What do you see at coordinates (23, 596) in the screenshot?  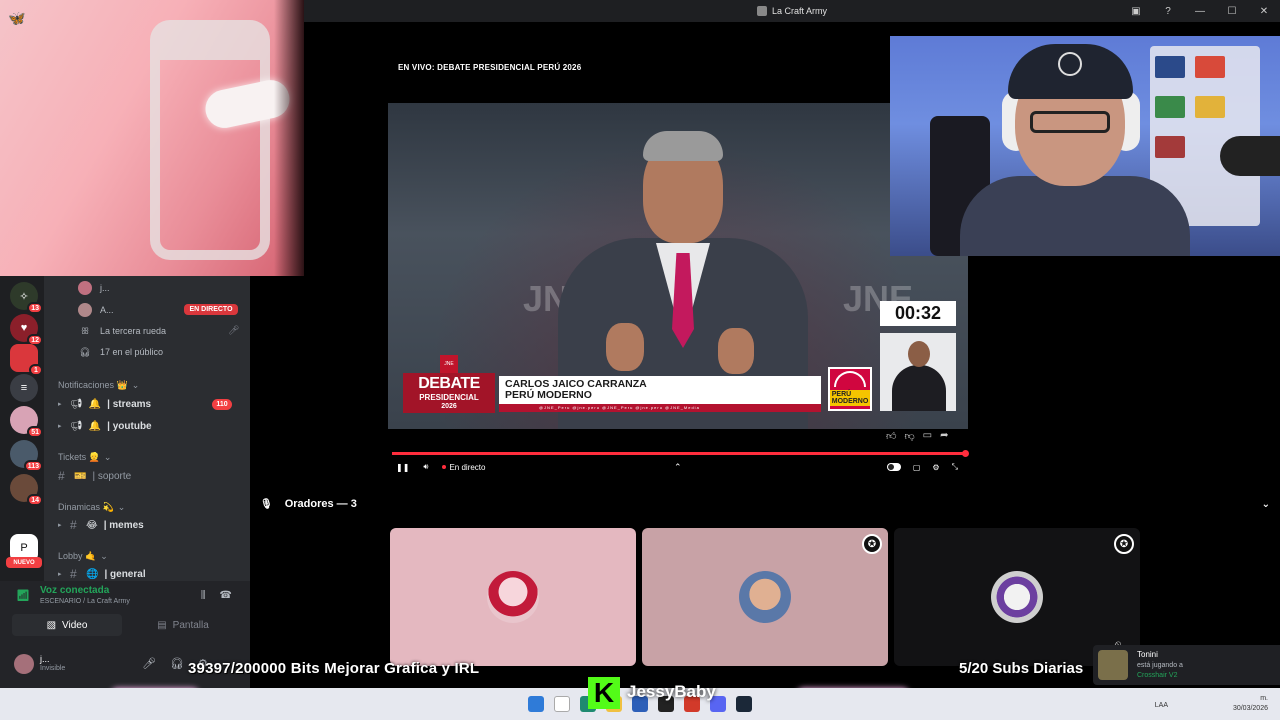 I see `signal-icon: 📶︎` at bounding box center [23, 596].